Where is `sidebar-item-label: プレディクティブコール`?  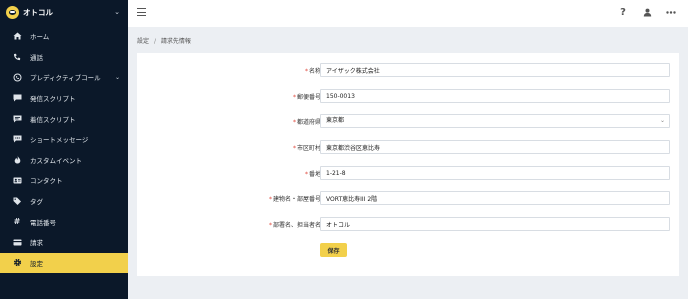
sidebar-item-label: プレディクティブコール is located at coordinates (65, 78).